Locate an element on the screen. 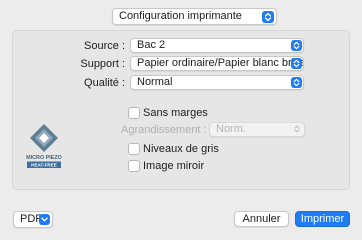 Image resolution: width=362 pixels, height=240 pixels. support-select: Papier ordinaire/Papier blanc brillant is located at coordinates (217, 63).